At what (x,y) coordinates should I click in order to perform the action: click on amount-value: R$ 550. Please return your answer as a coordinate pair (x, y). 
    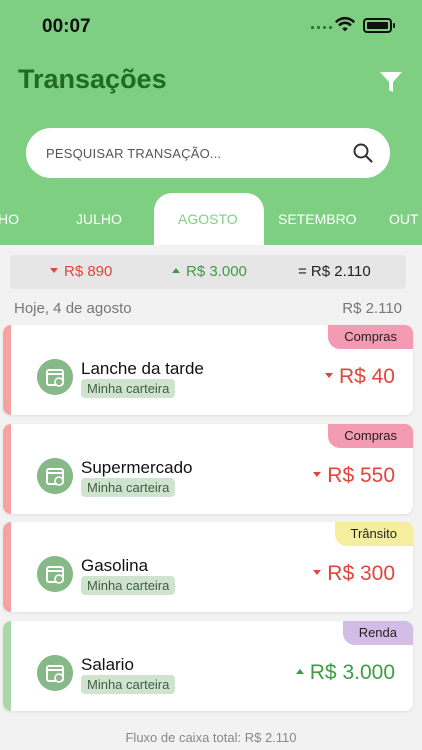
    Looking at the image, I should click on (361, 475).